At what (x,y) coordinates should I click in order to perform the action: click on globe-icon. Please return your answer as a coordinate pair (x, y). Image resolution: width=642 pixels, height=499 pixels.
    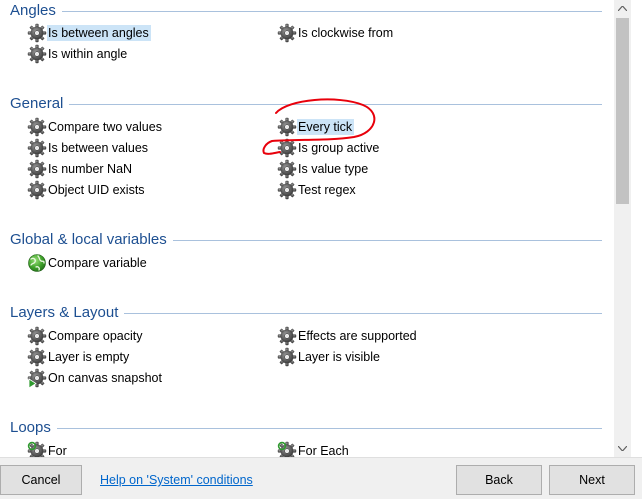
    Looking at the image, I should click on (37, 263).